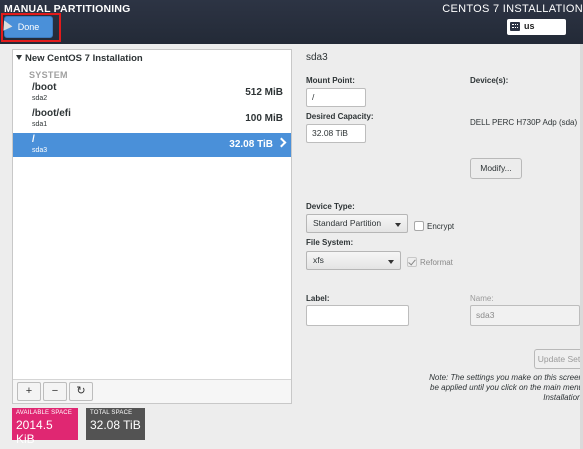 Image resolution: width=583 pixels, height=449 pixels. Describe the element at coordinates (419, 226) in the screenshot. I see `encrypt-checkbox` at that location.